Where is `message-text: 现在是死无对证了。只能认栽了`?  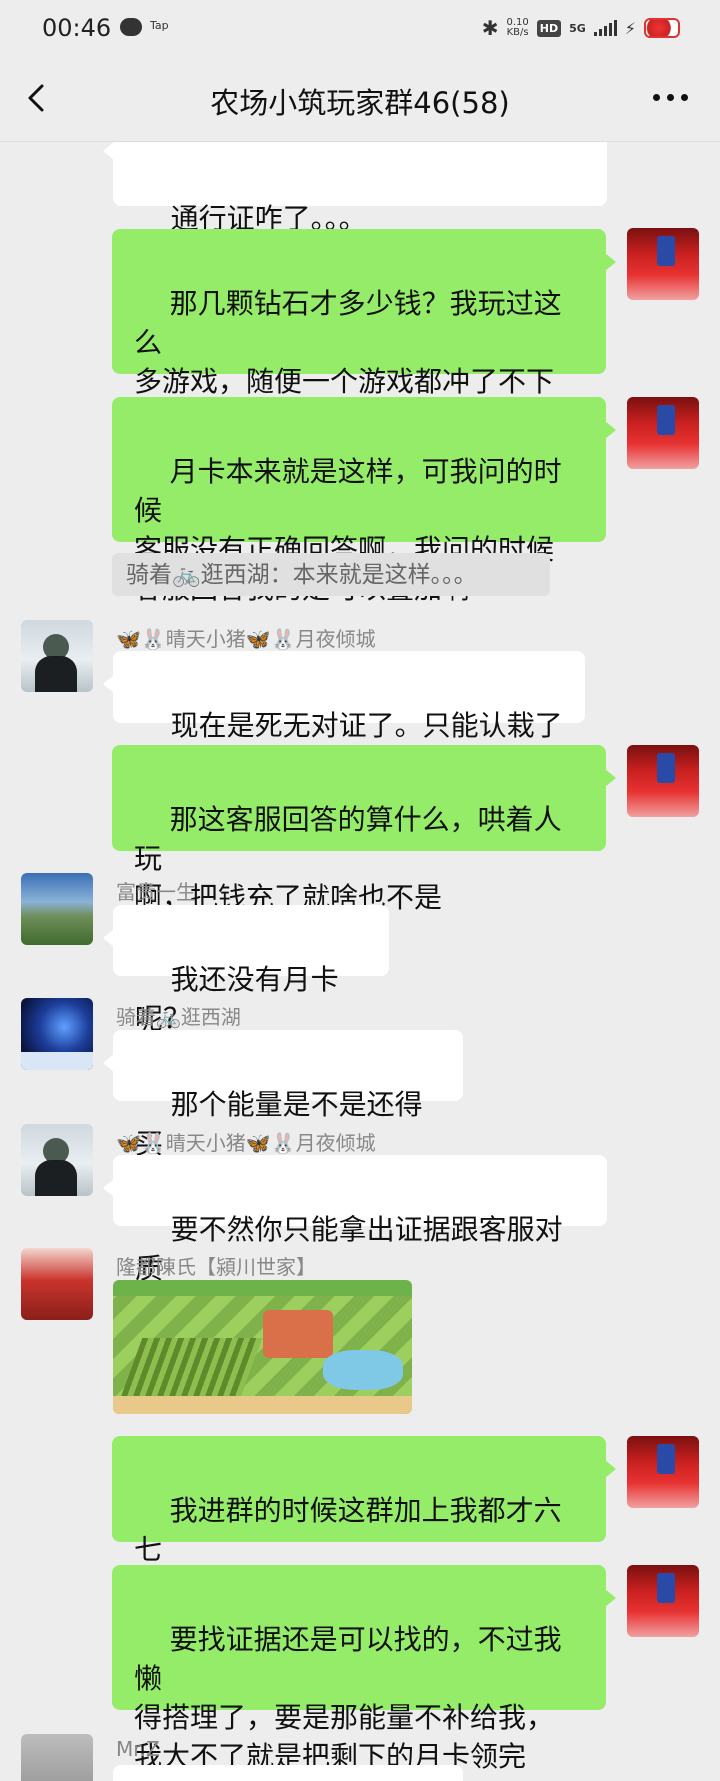 message-text: 现在是死无对证了。只能认栽了 is located at coordinates (366, 725).